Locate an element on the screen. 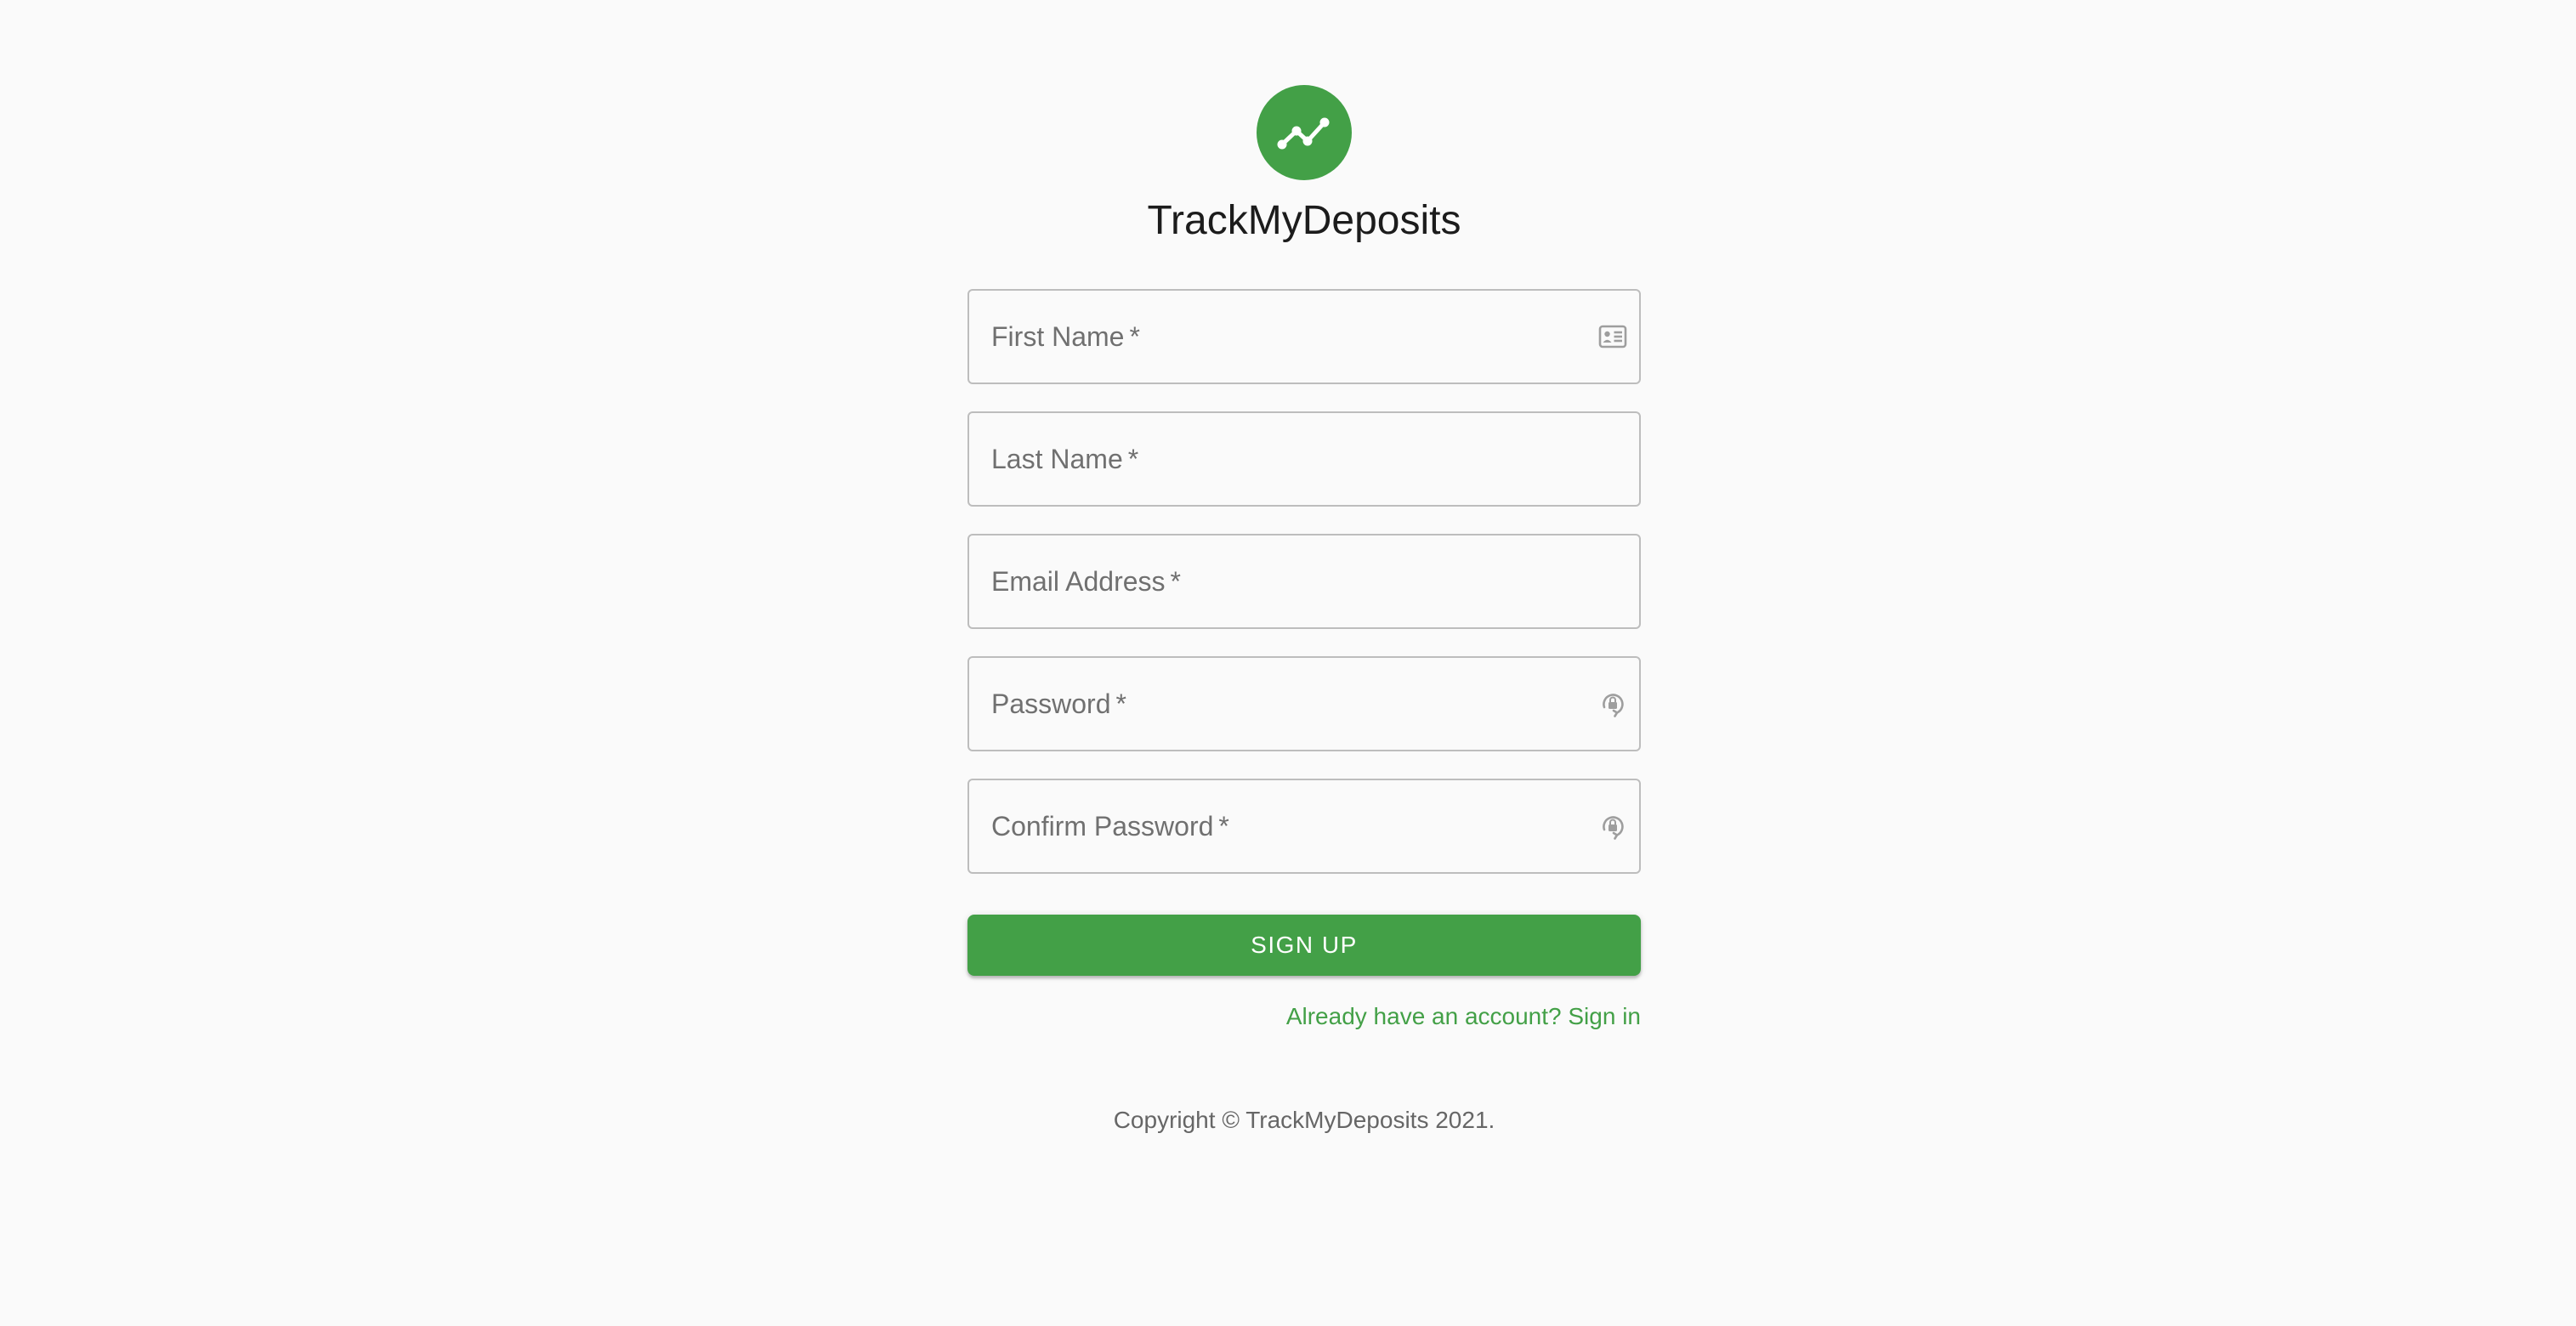  contact-card-icon is located at coordinates (1613, 336).